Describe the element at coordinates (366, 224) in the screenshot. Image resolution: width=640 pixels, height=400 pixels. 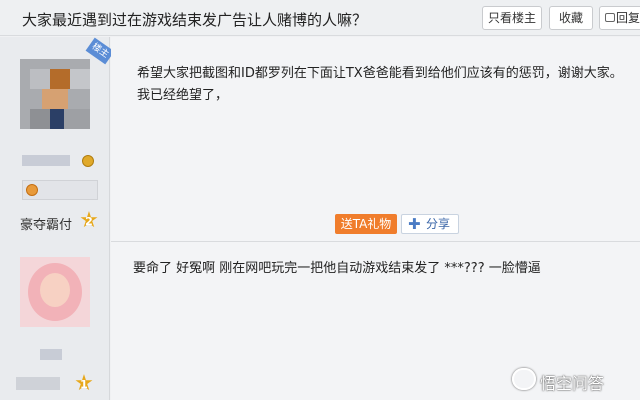
I see `send-gift-button: 送TA礼物` at that location.